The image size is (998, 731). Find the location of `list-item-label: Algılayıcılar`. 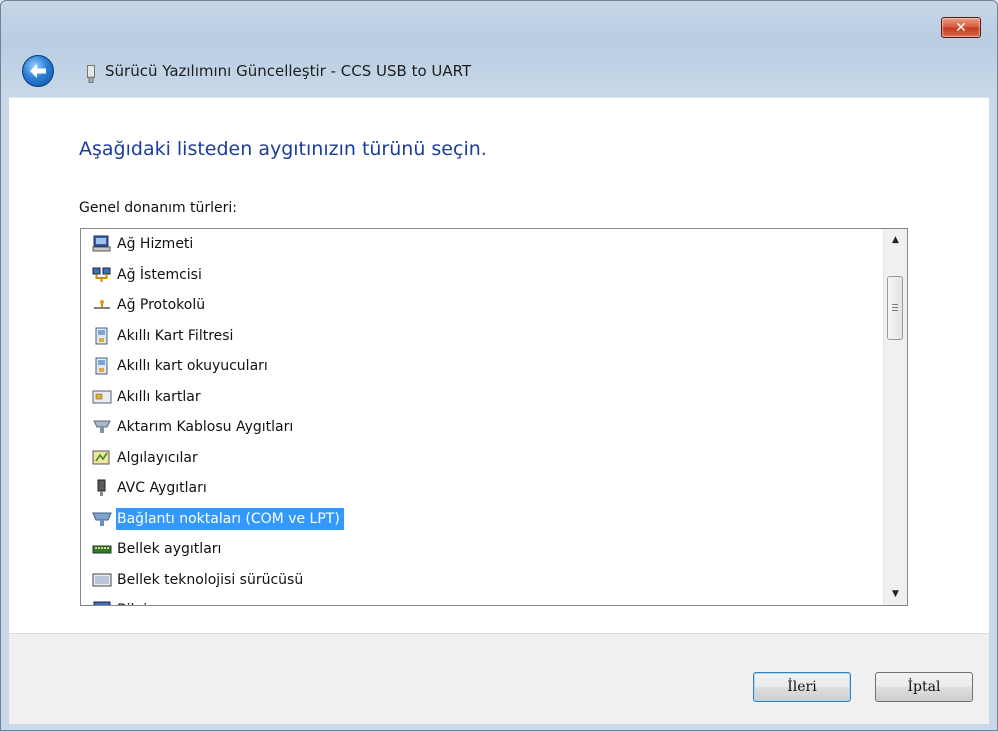

list-item-label: Algılayıcılar is located at coordinates (157, 457).